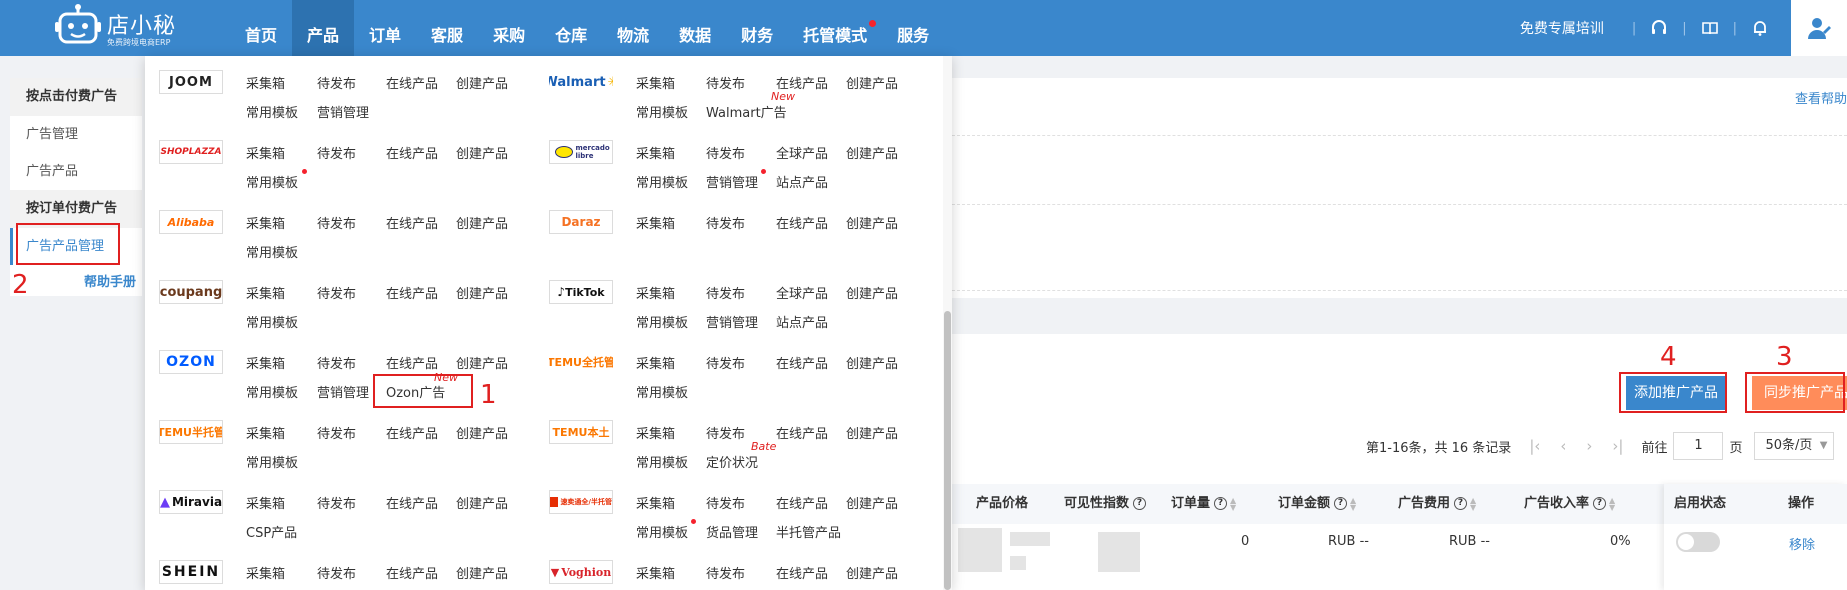  What do you see at coordinates (1760, 28) in the screenshot?
I see `bell-icon` at bounding box center [1760, 28].